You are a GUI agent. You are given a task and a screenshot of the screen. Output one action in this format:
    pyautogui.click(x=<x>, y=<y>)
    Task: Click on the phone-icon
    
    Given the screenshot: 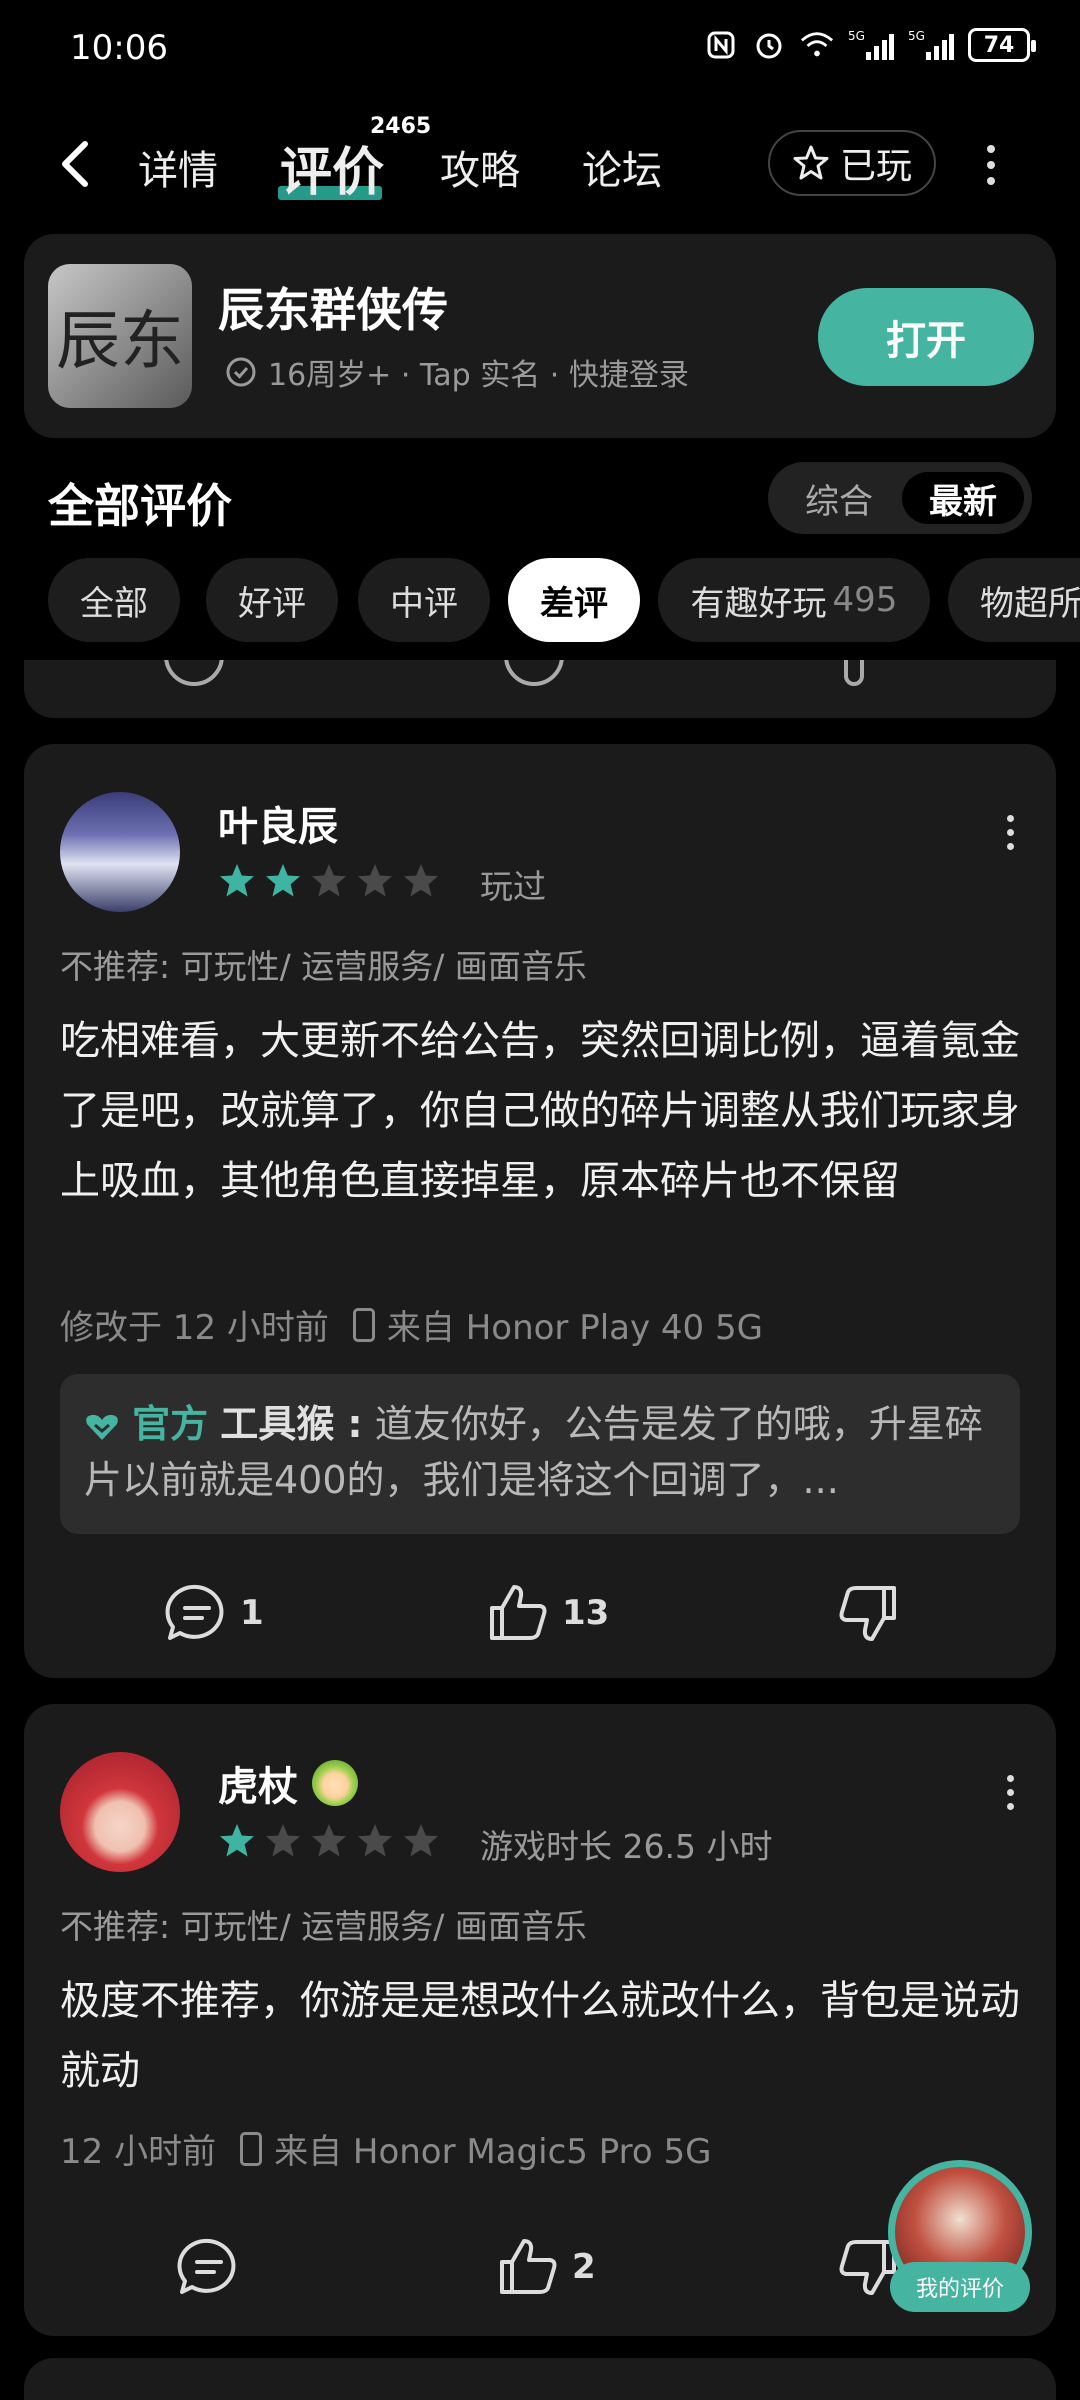 What is the action you would take?
    pyautogui.click(x=363, y=1324)
    